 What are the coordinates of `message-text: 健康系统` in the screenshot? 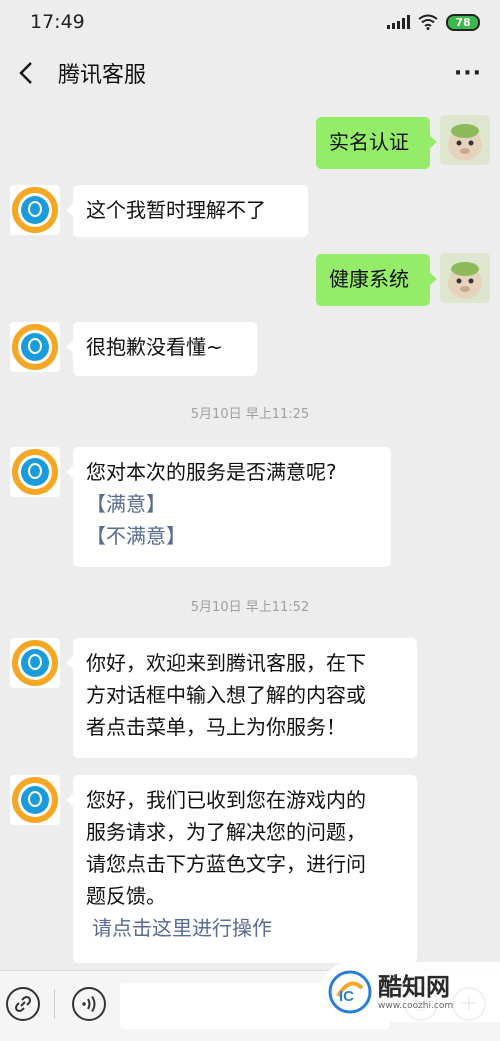 It's located at (369, 279).